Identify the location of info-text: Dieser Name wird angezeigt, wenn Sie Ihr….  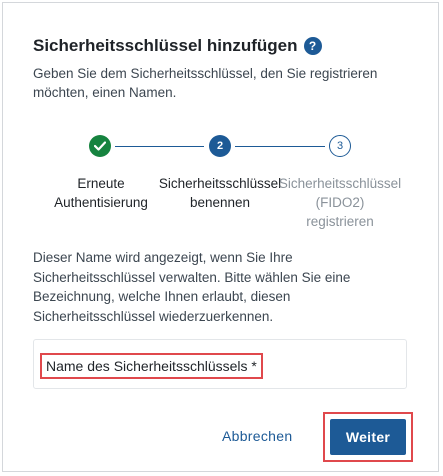
(192, 287).